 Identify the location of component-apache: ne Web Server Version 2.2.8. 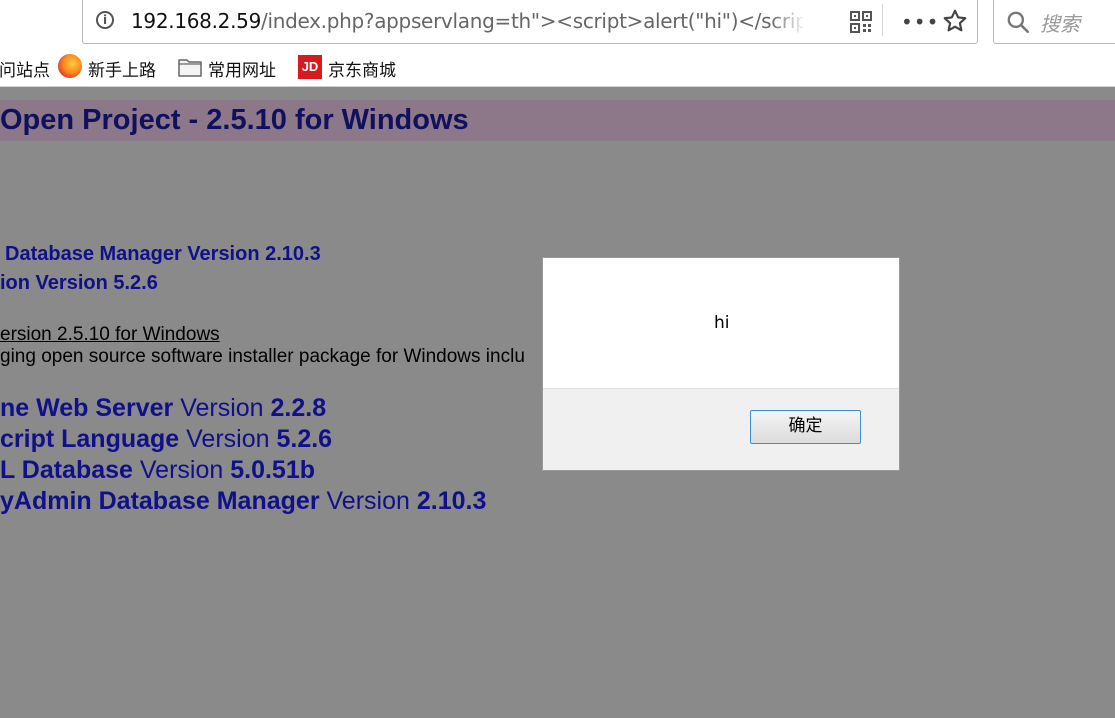
(163, 408).